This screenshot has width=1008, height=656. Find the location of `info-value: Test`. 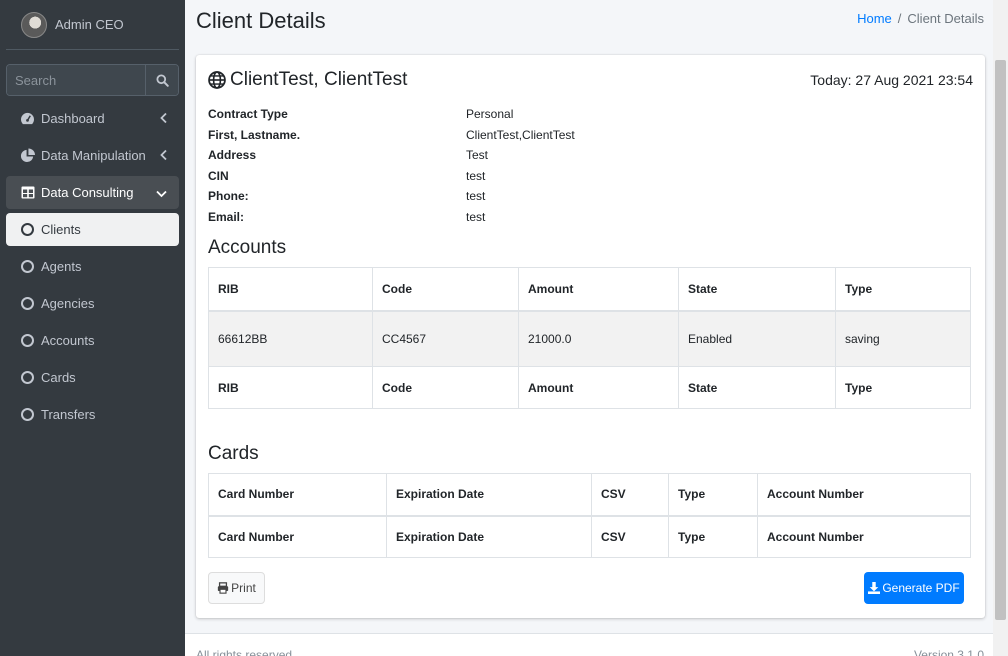

info-value: Test is located at coordinates (477, 155).